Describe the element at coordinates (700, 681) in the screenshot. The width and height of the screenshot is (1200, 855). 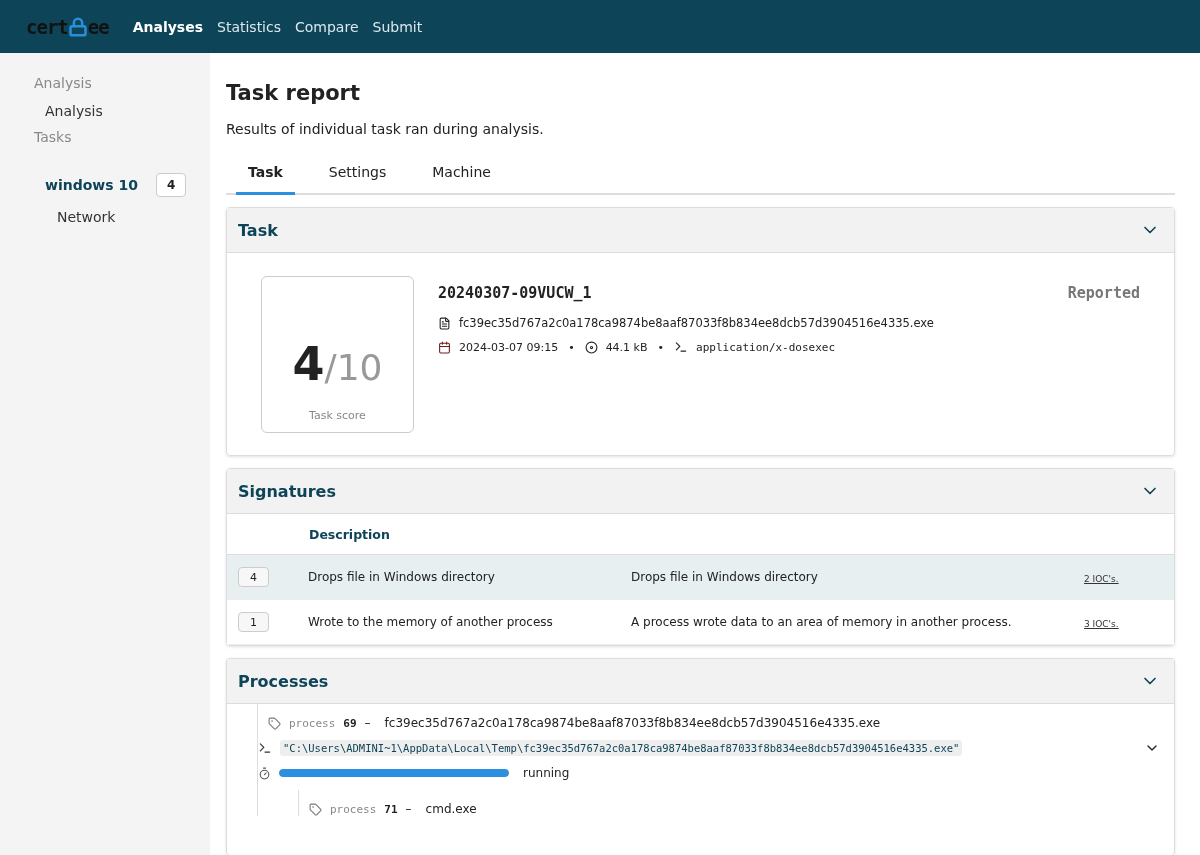
I see `panel-header: Processes` at that location.